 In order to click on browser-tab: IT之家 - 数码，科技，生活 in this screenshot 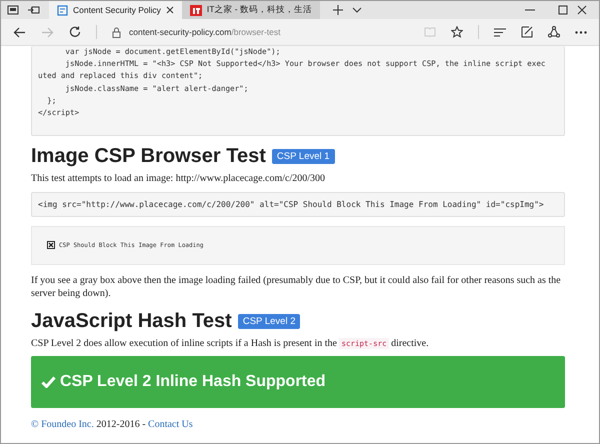, I will do `click(251, 10)`.